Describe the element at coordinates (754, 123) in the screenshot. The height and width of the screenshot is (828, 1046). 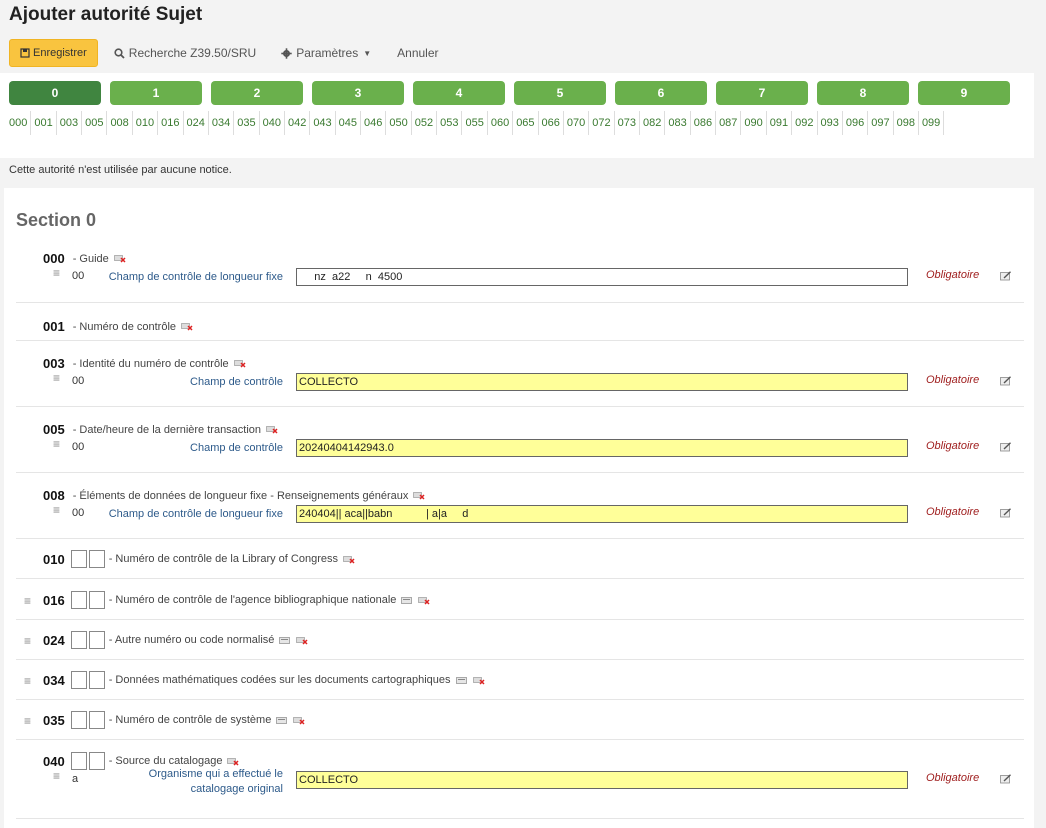
I see `field-link-090: 090` at that location.